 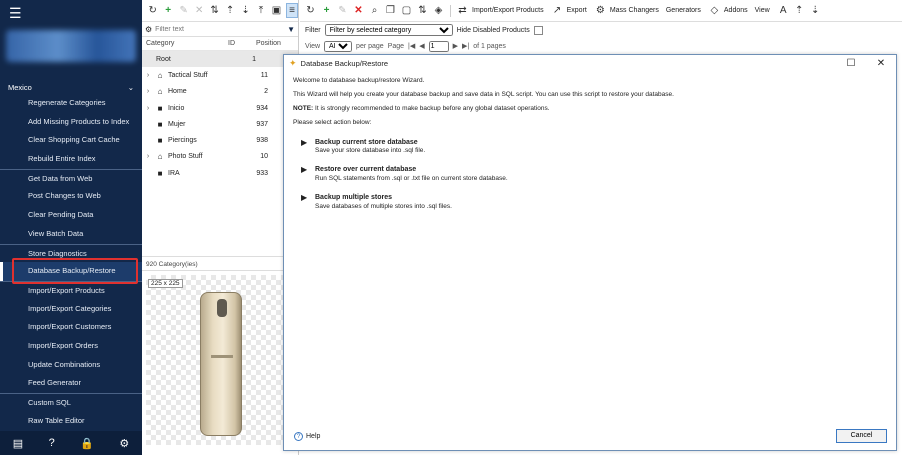 I want to click on paste-icon: ▢, so click(x=406, y=10).